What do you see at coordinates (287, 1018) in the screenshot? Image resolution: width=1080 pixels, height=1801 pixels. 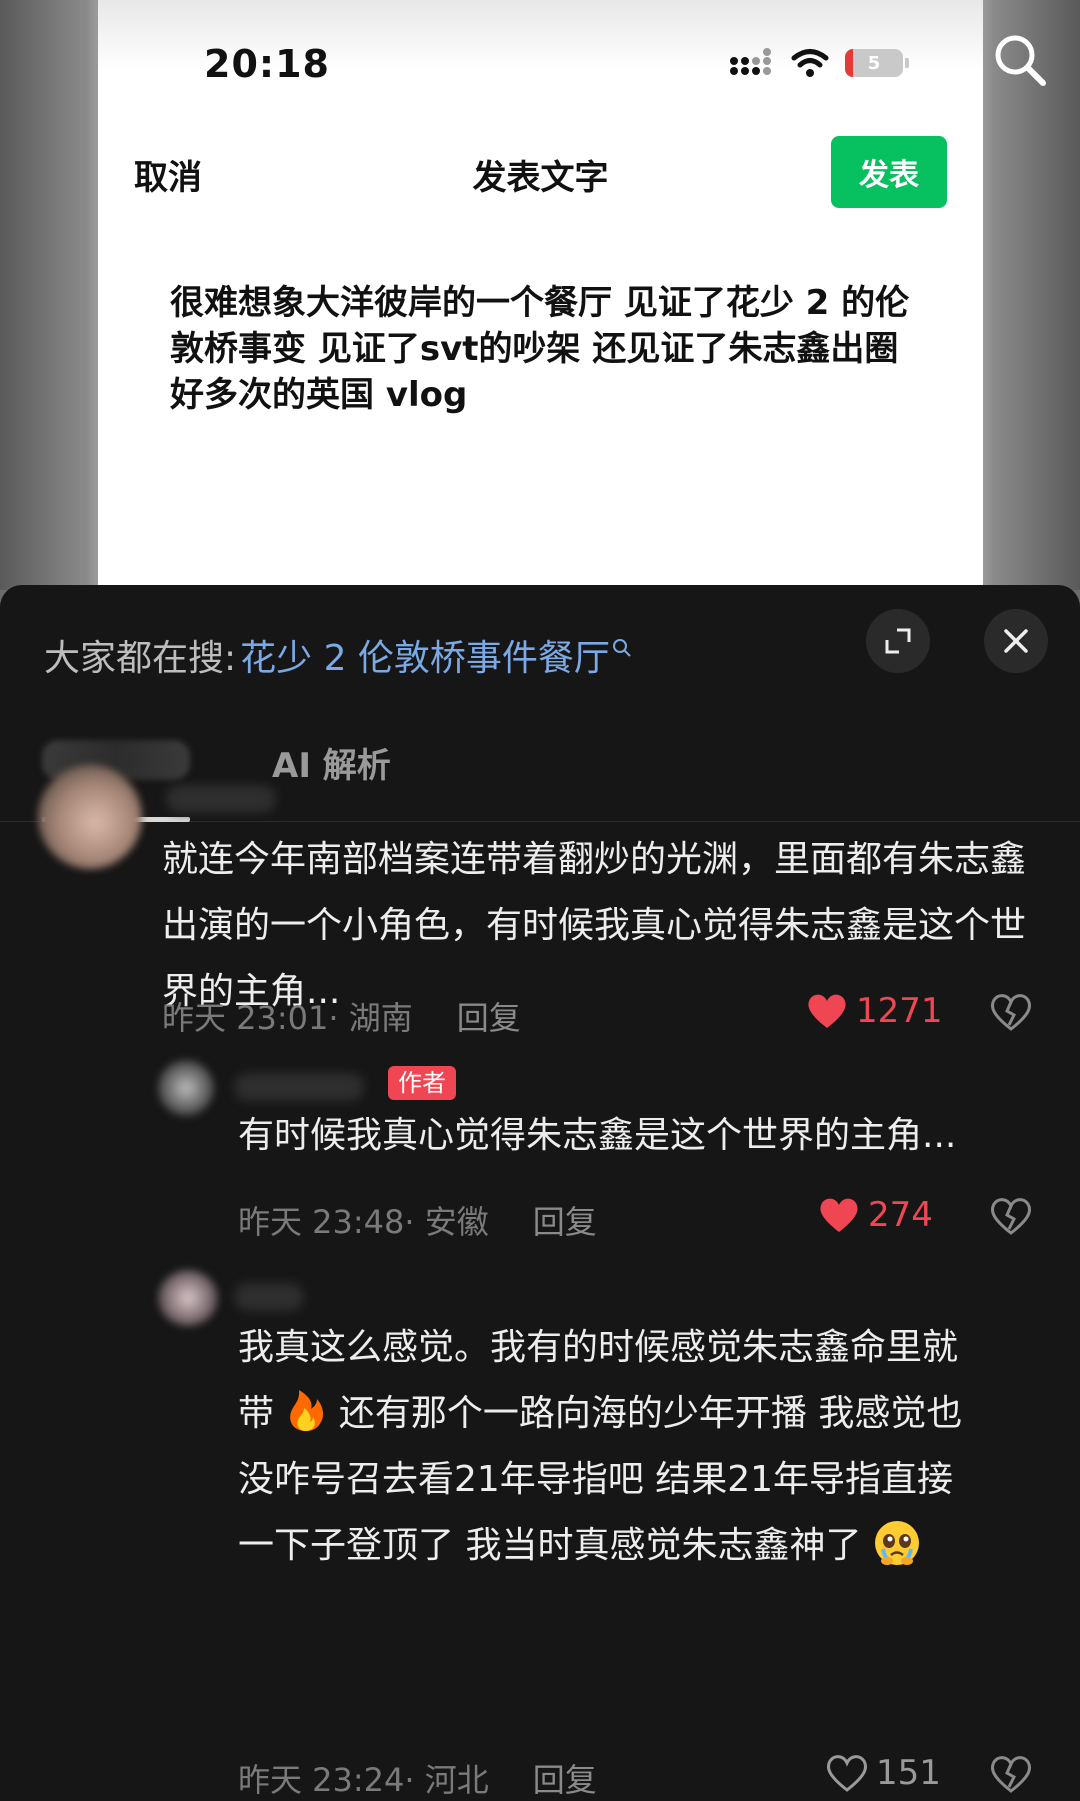 I see `comment-time-location: 昨天 23:01· 湖南` at bounding box center [287, 1018].